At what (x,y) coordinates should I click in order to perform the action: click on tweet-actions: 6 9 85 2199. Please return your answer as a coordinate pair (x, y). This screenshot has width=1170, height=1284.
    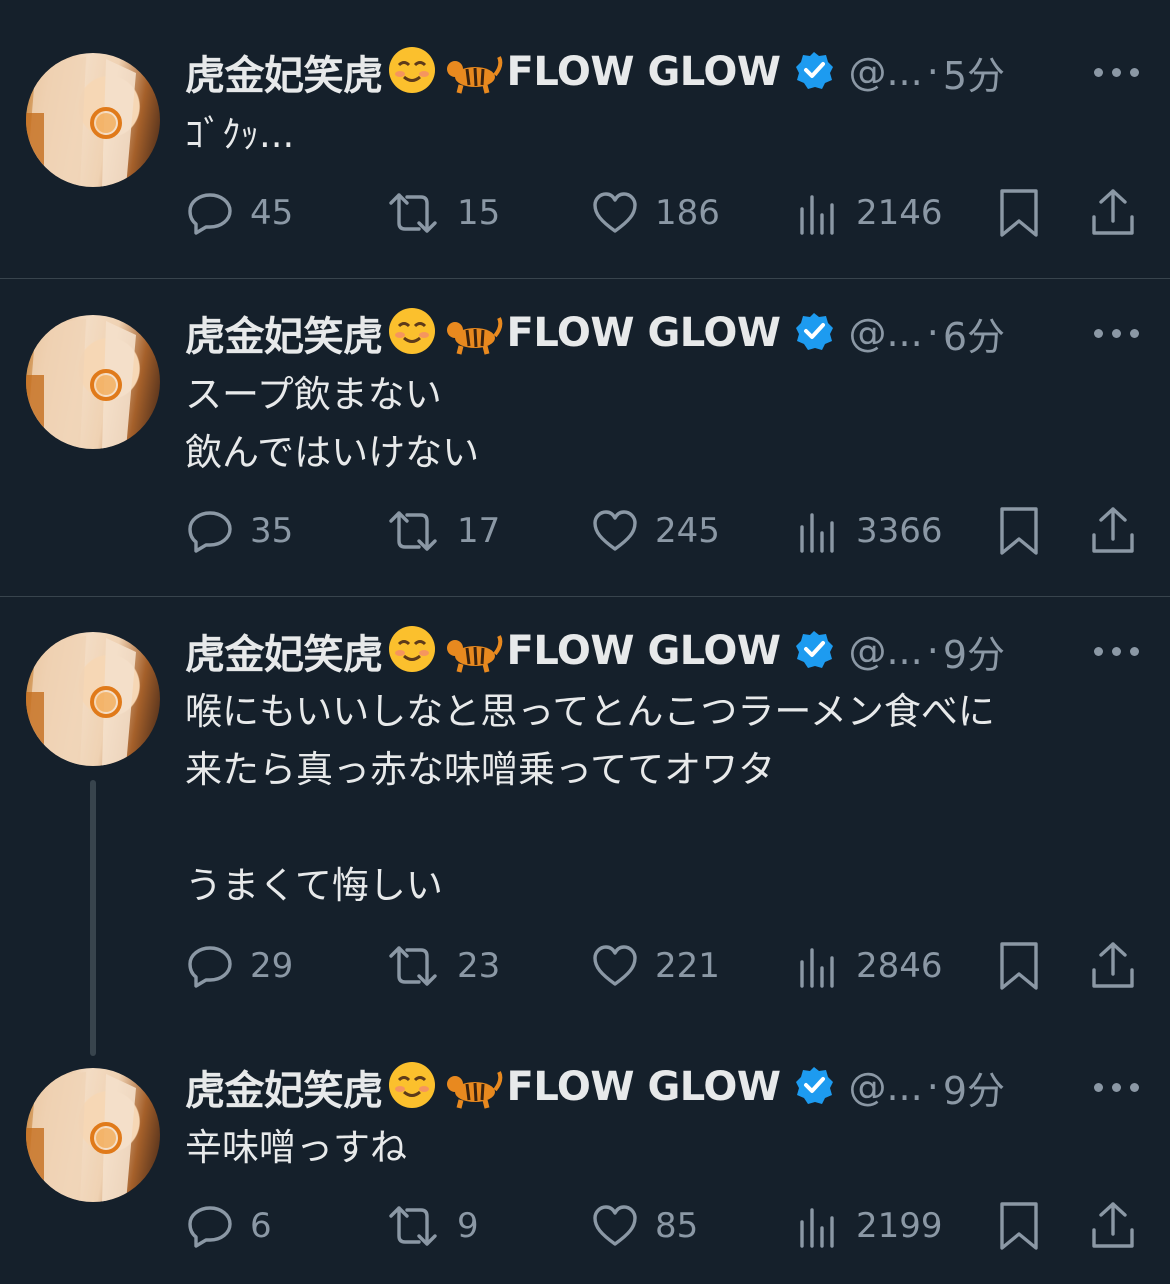
    Looking at the image, I should click on (585, 1226).